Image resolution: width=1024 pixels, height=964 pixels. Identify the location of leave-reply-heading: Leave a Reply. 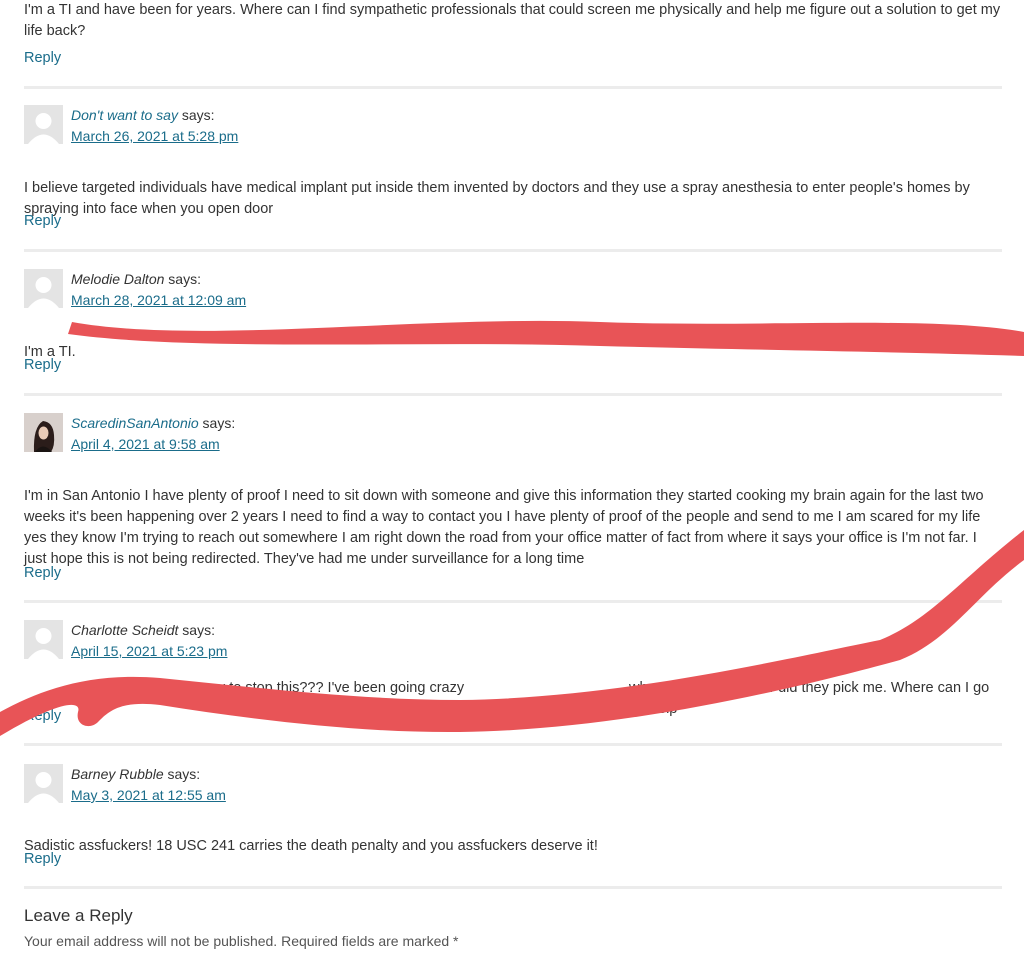
(78, 915).